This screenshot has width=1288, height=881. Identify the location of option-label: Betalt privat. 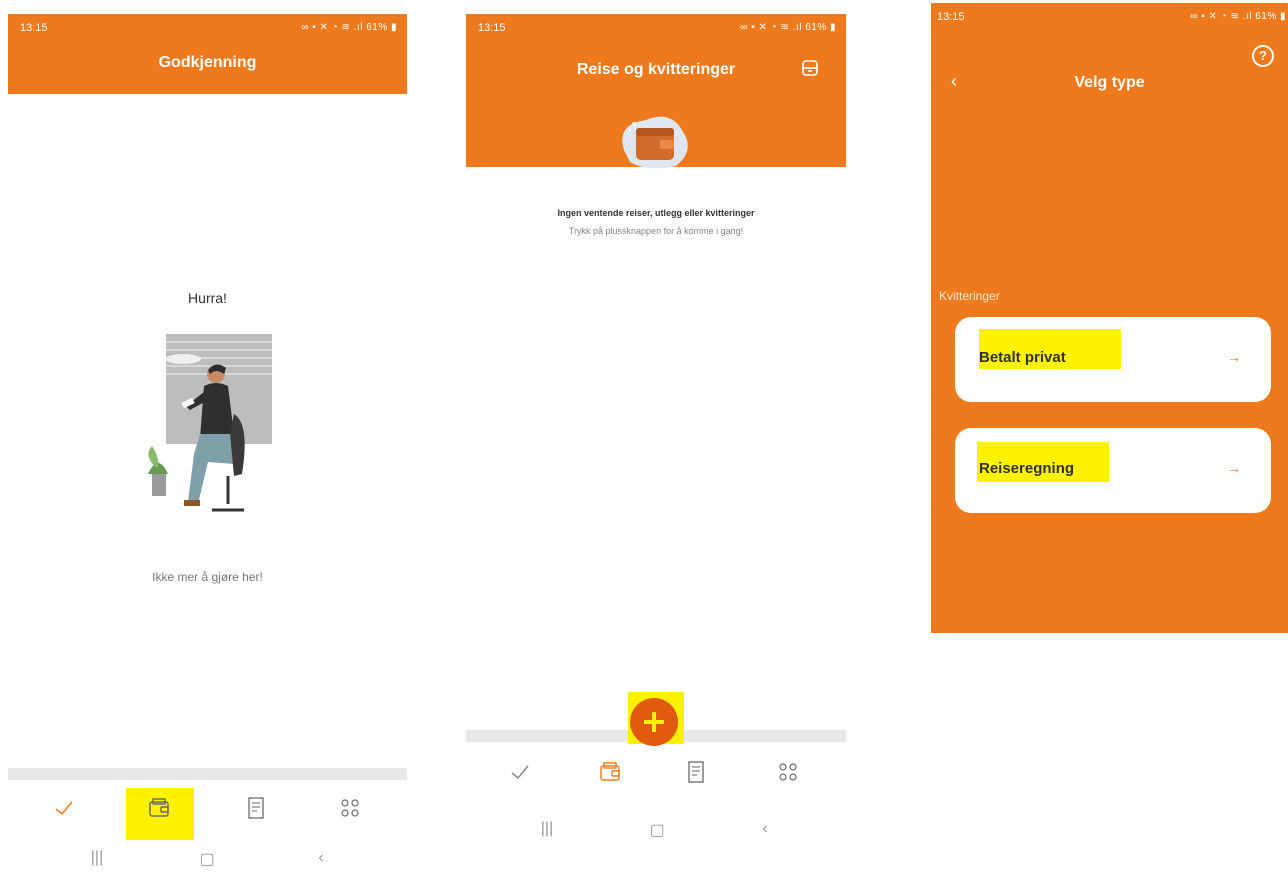
(1022, 357).